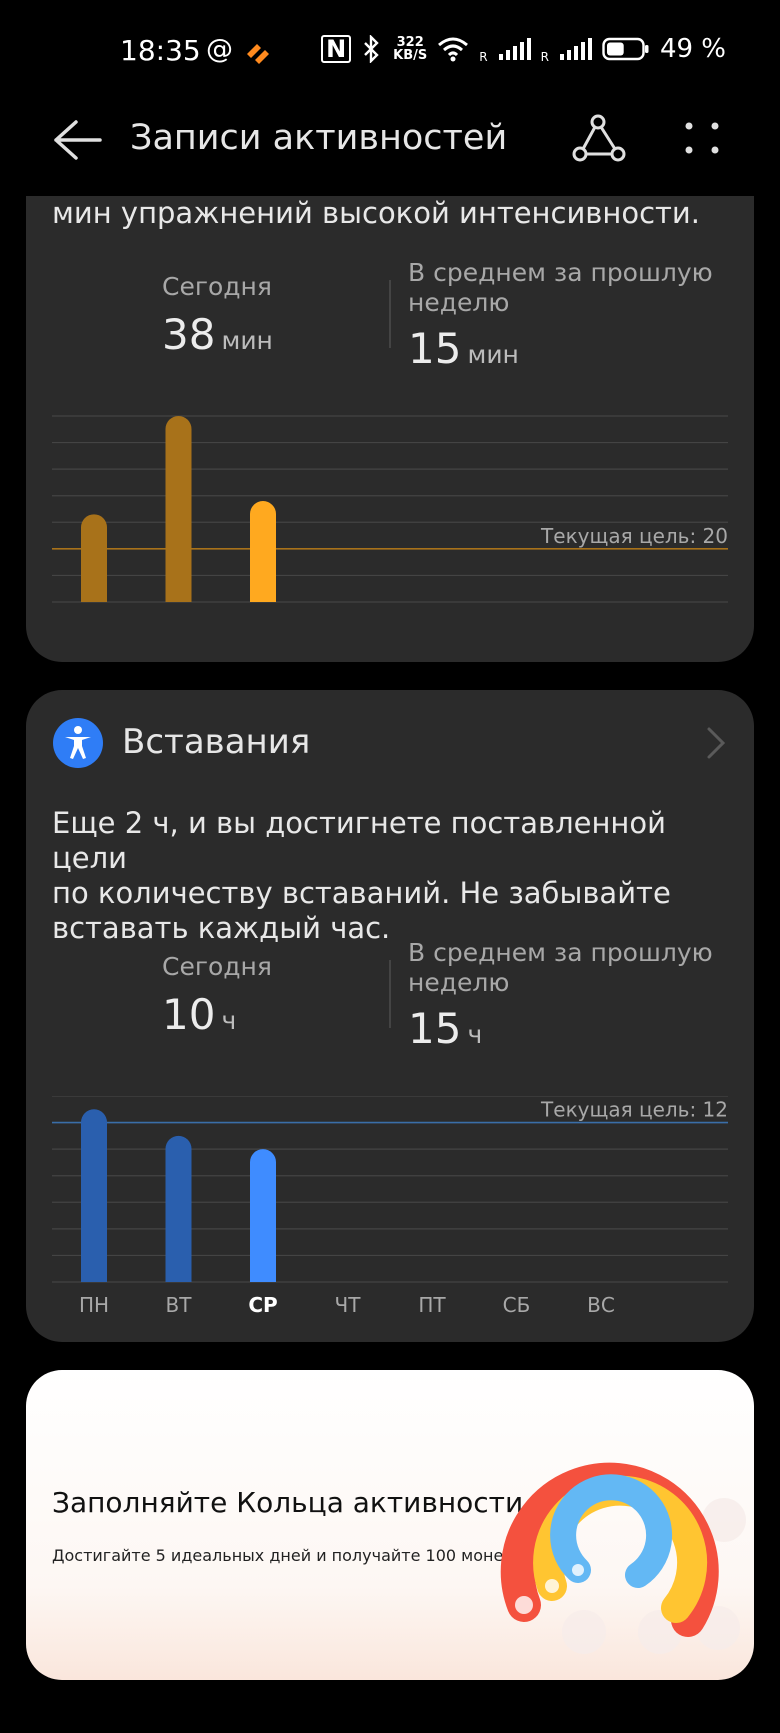  What do you see at coordinates (336, 49) in the screenshot?
I see `nfc-icon: N` at bounding box center [336, 49].